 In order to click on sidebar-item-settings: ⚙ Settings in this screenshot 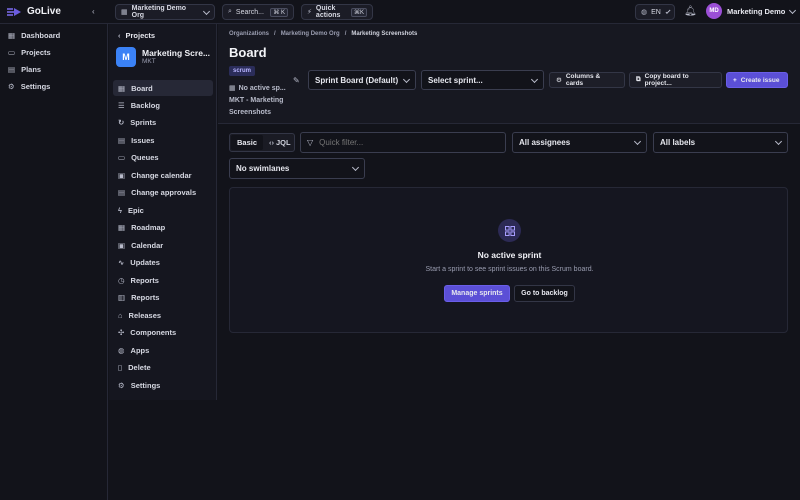, I will do `click(29, 86)`.